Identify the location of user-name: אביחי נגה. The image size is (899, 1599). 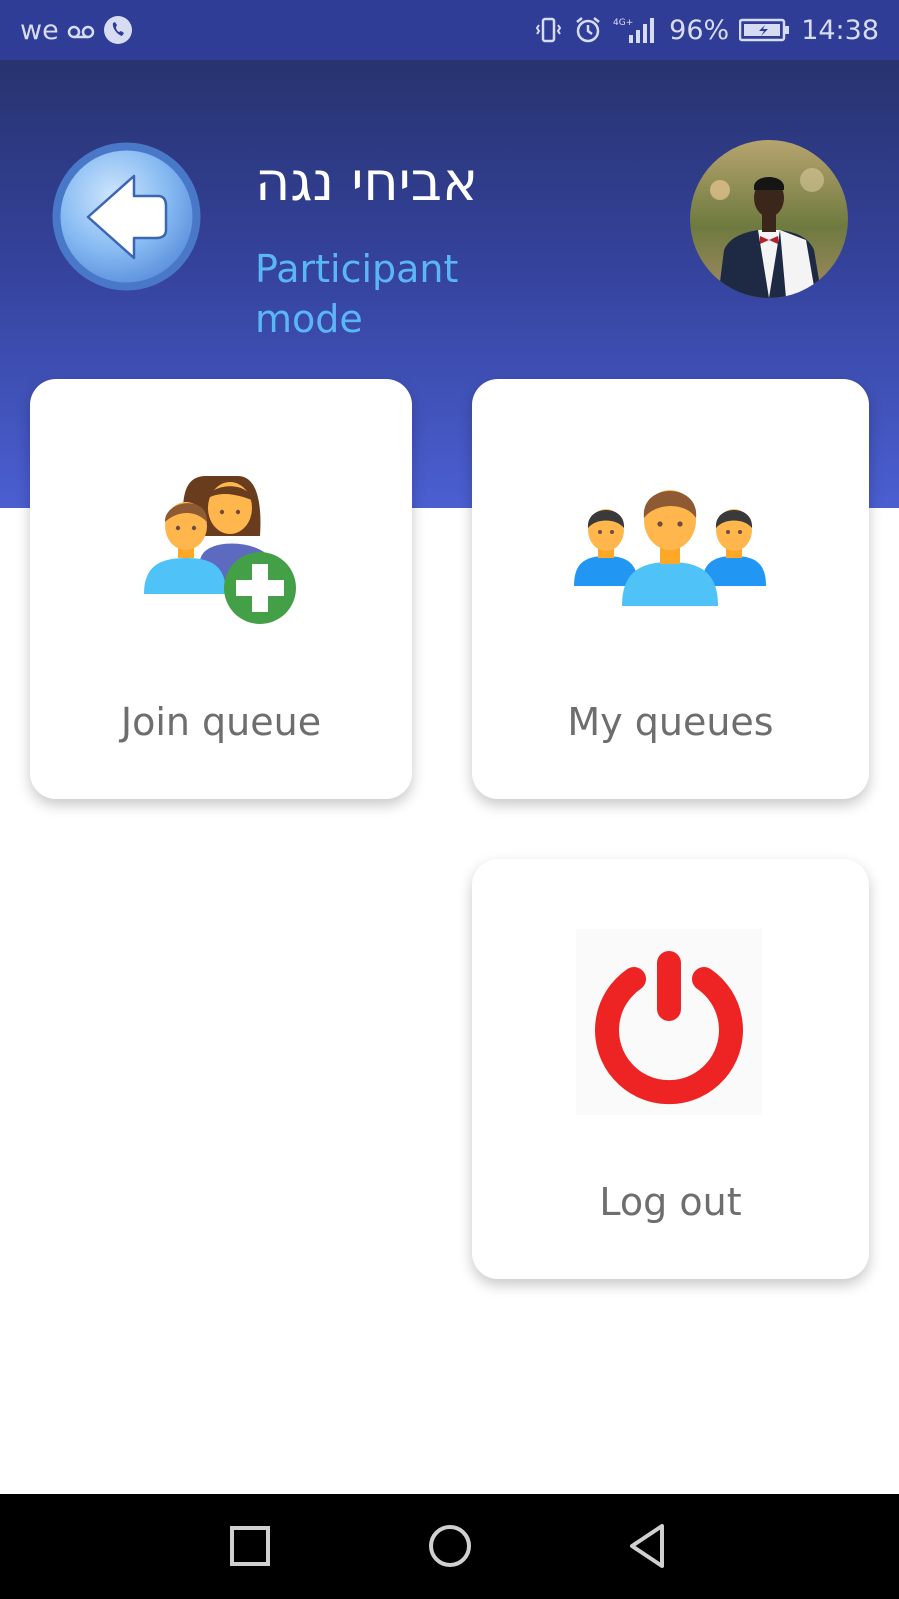
(367, 181).